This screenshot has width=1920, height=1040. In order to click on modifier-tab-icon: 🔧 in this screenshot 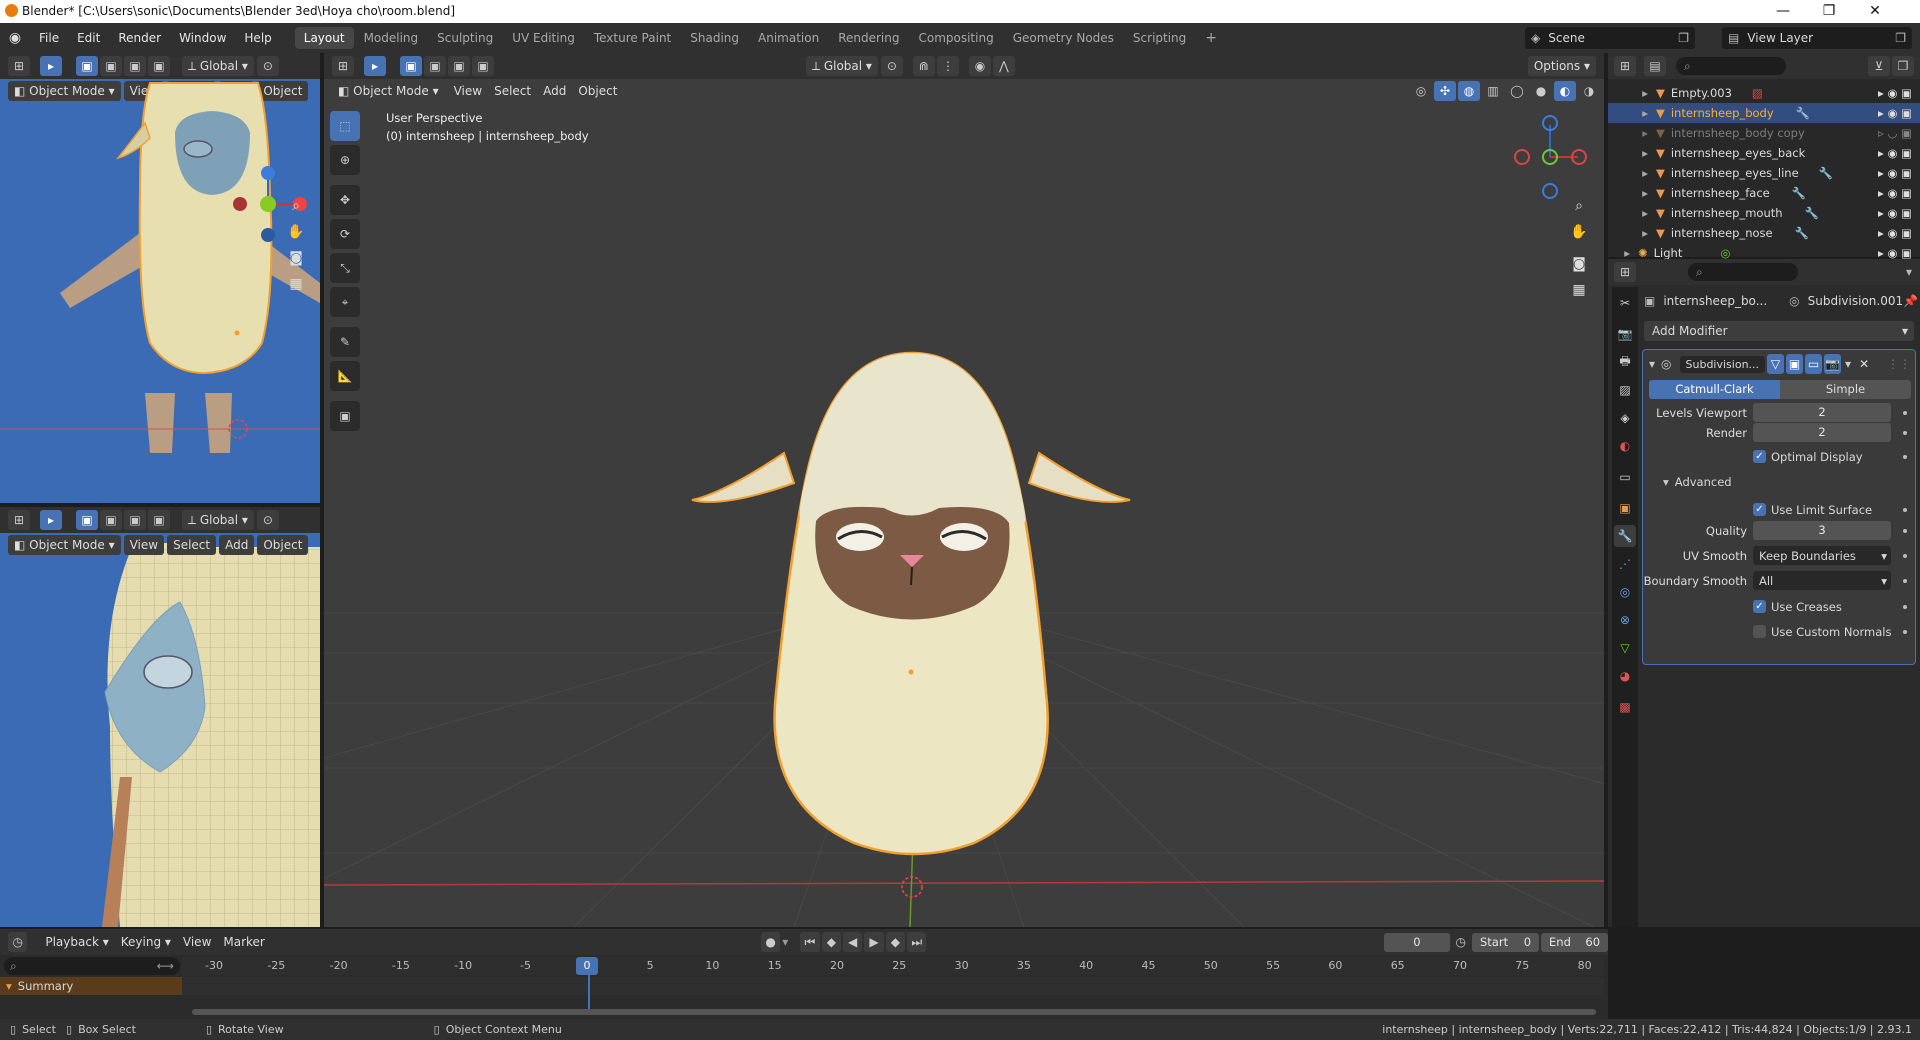, I will do `click(1625, 536)`.